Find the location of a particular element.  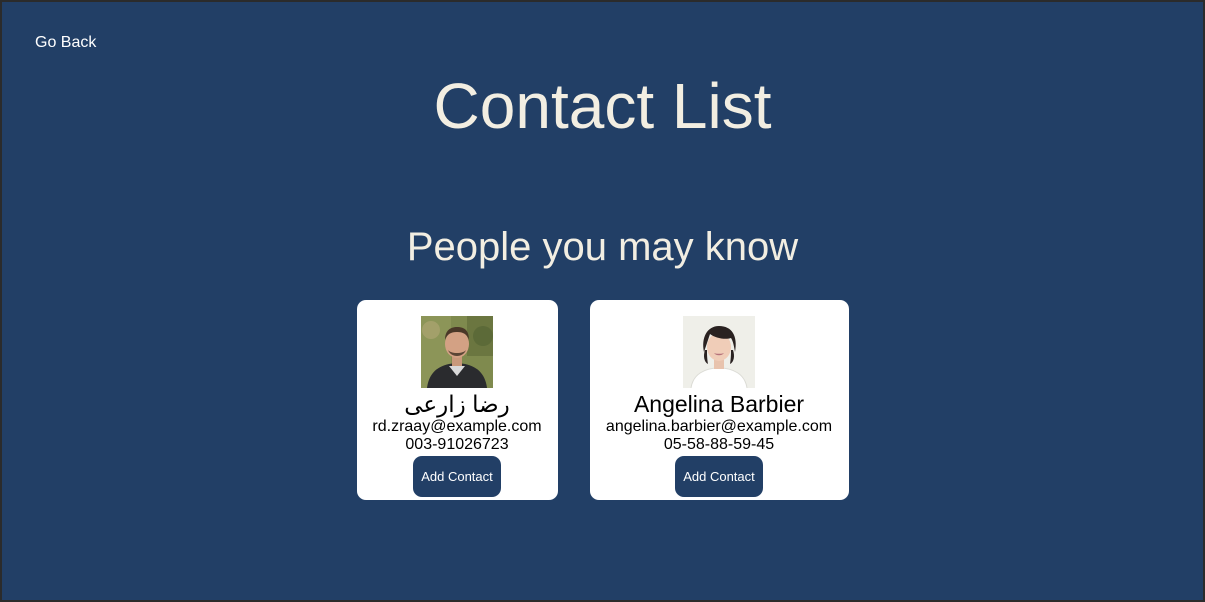

contact-name: رضا زارعی is located at coordinates (457, 404).